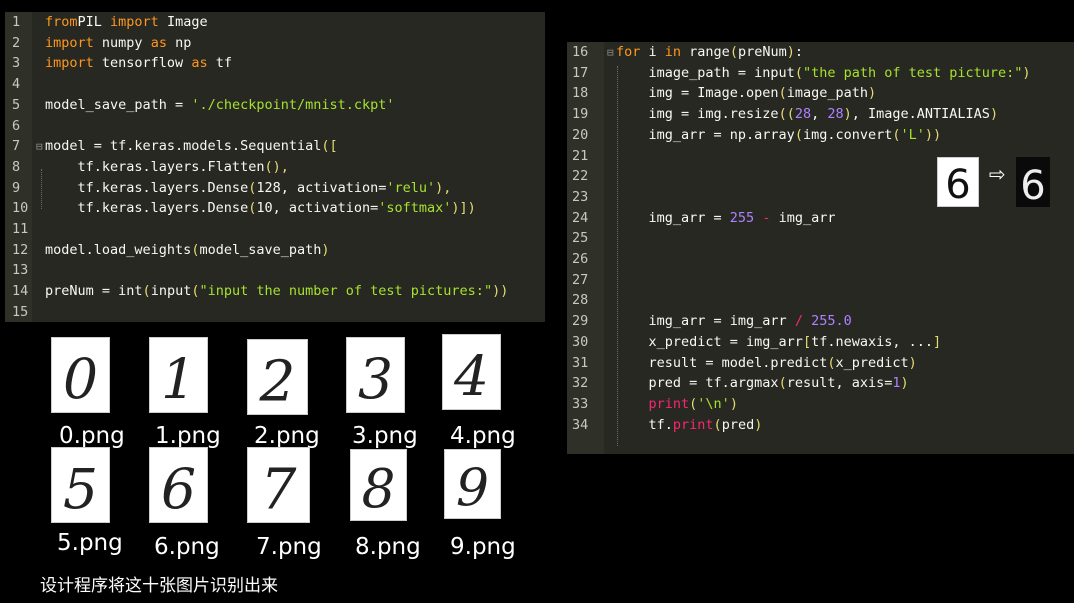  I want to click on arrow-icon: ⇨, so click(997, 174).